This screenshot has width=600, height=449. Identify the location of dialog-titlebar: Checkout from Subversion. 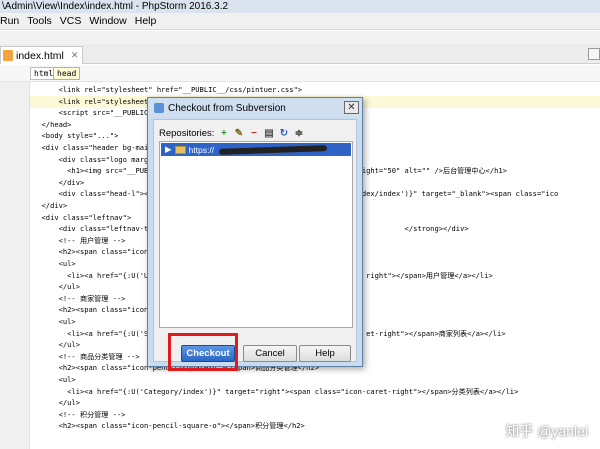
(255, 108).